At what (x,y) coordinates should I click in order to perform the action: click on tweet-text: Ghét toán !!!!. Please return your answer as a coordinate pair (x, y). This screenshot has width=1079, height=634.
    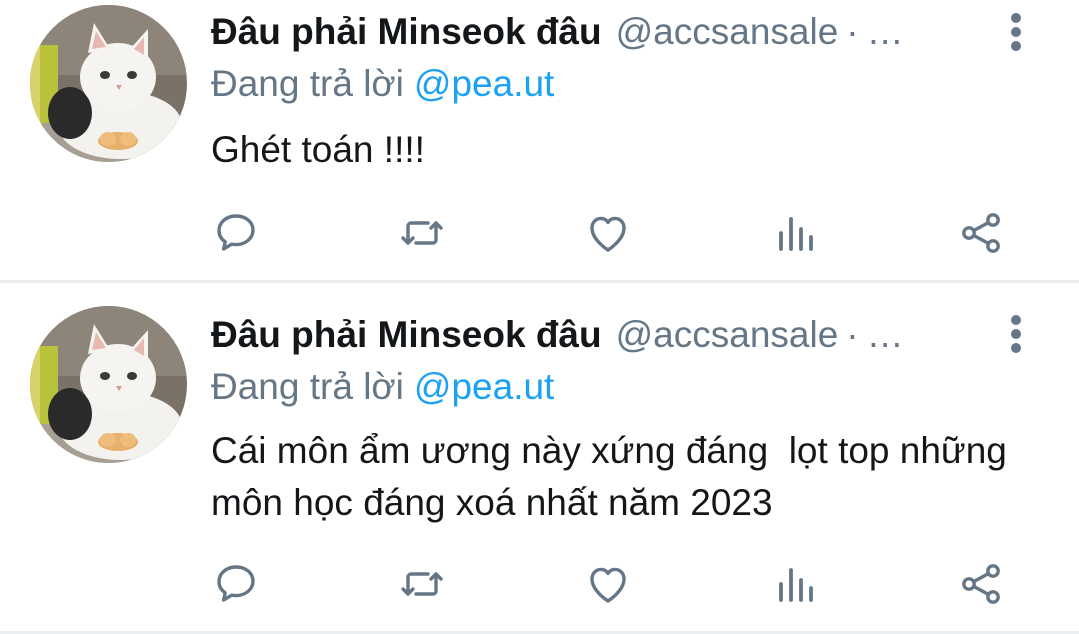
    Looking at the image, I should click on (318, 149).